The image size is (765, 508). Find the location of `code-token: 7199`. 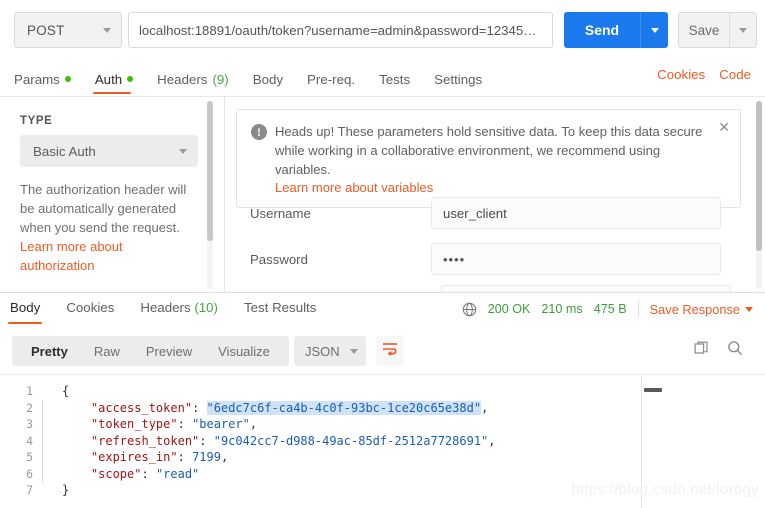

code-token: 7199 is located at coordinates (206, 457).